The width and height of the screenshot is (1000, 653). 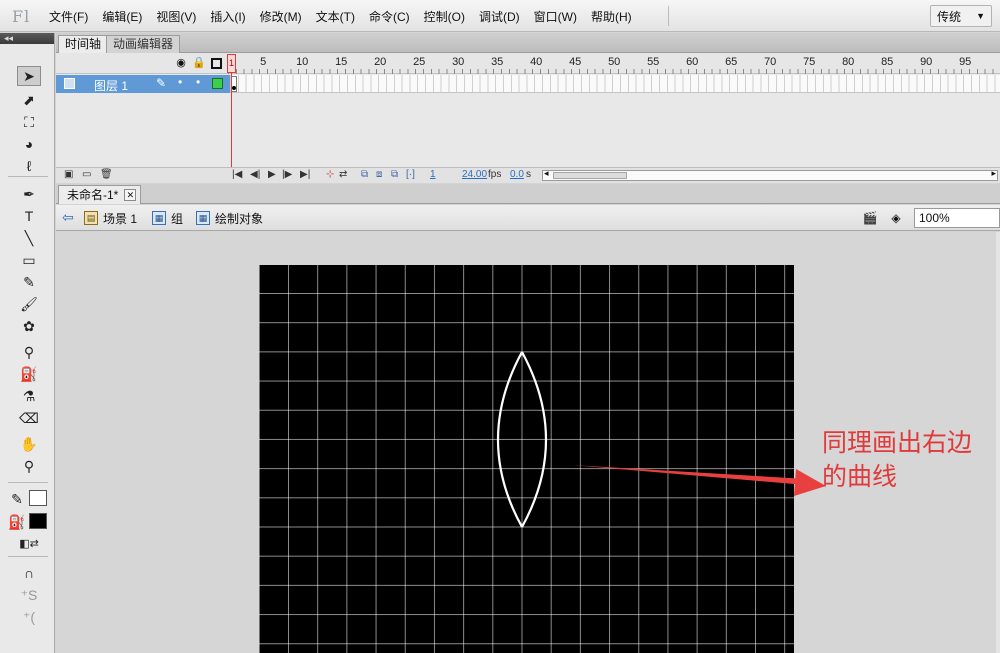 I want to click on layer-name: 图层 1, so click(x=111, y=85).